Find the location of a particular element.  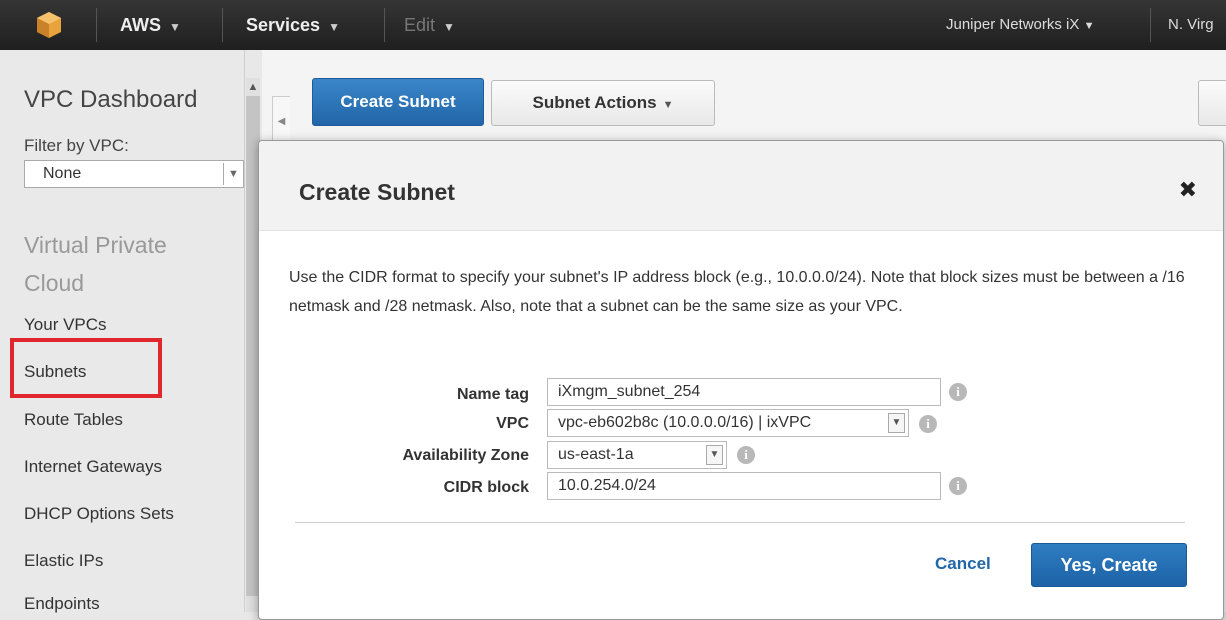

vpc-label: VPC is located at coordinates (512, 423).